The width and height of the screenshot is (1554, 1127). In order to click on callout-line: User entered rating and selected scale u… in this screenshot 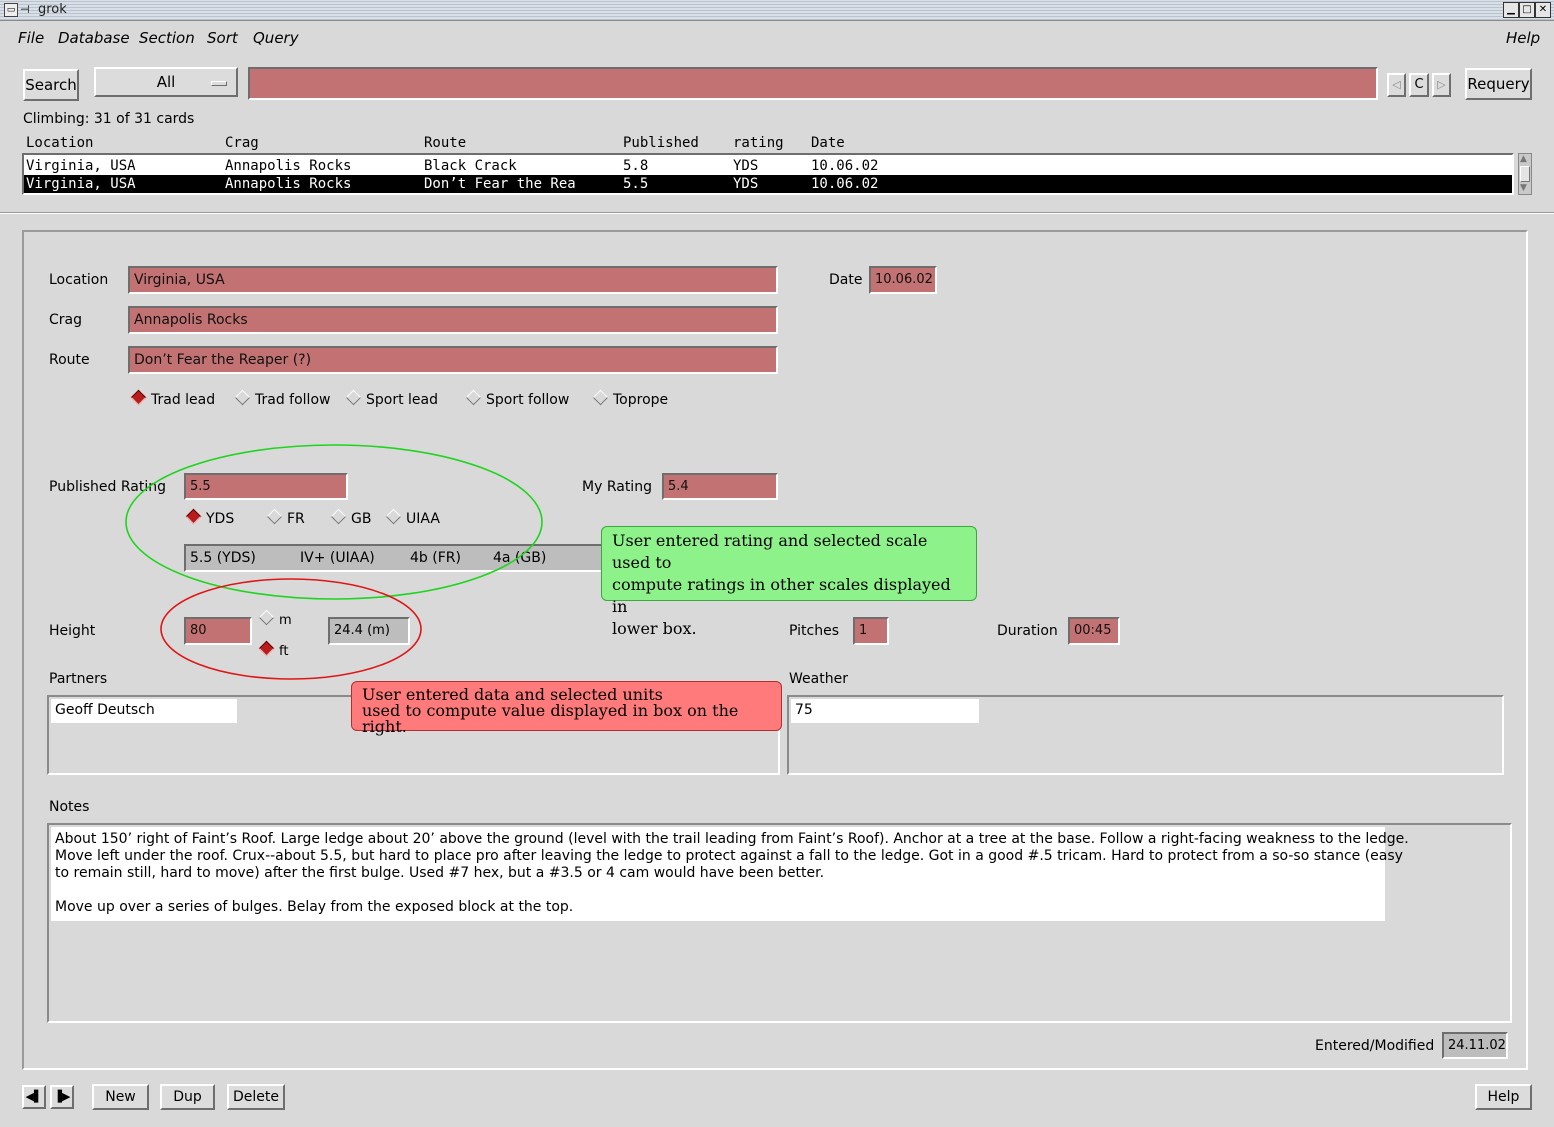, I will do `click(770, 551)`.